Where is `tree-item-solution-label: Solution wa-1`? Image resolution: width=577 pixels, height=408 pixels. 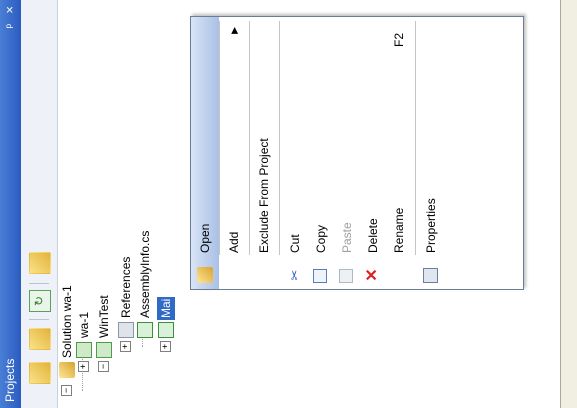 tree-item-solution-label: Solution wa-1 is located at coordinates (67, 321).